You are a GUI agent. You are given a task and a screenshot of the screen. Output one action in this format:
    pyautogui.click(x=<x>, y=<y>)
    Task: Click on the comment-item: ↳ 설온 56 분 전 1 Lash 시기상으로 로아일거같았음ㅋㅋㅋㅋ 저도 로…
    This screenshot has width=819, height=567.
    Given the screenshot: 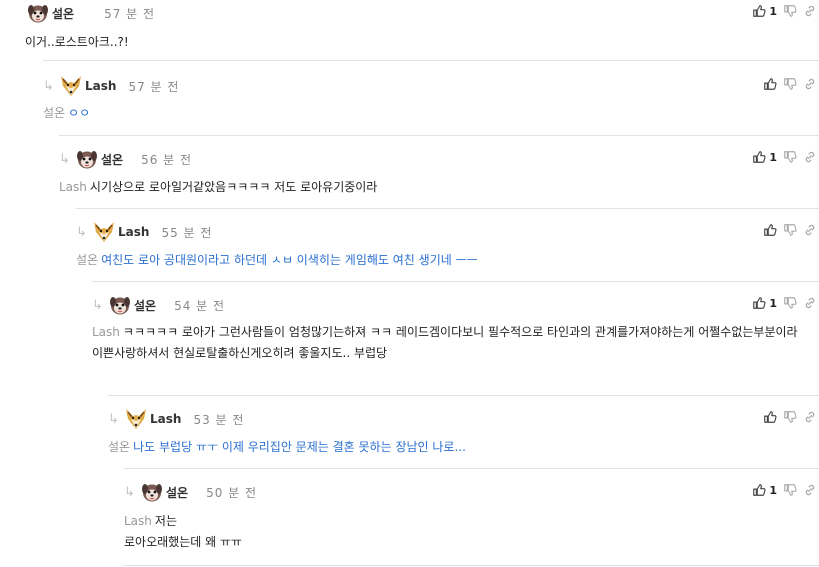 What is the action you would take?
    pyautogui.click(x=439, y=171)
    